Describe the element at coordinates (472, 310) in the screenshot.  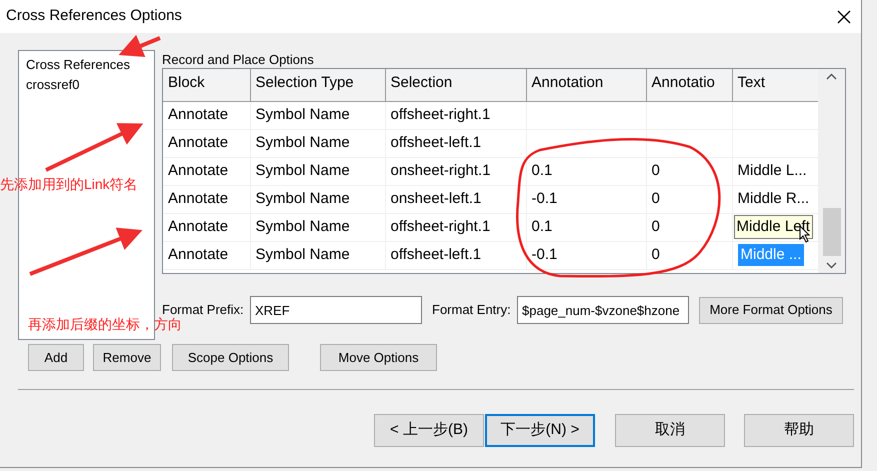
I see `format-entry-label: Format Entry:` at that location.